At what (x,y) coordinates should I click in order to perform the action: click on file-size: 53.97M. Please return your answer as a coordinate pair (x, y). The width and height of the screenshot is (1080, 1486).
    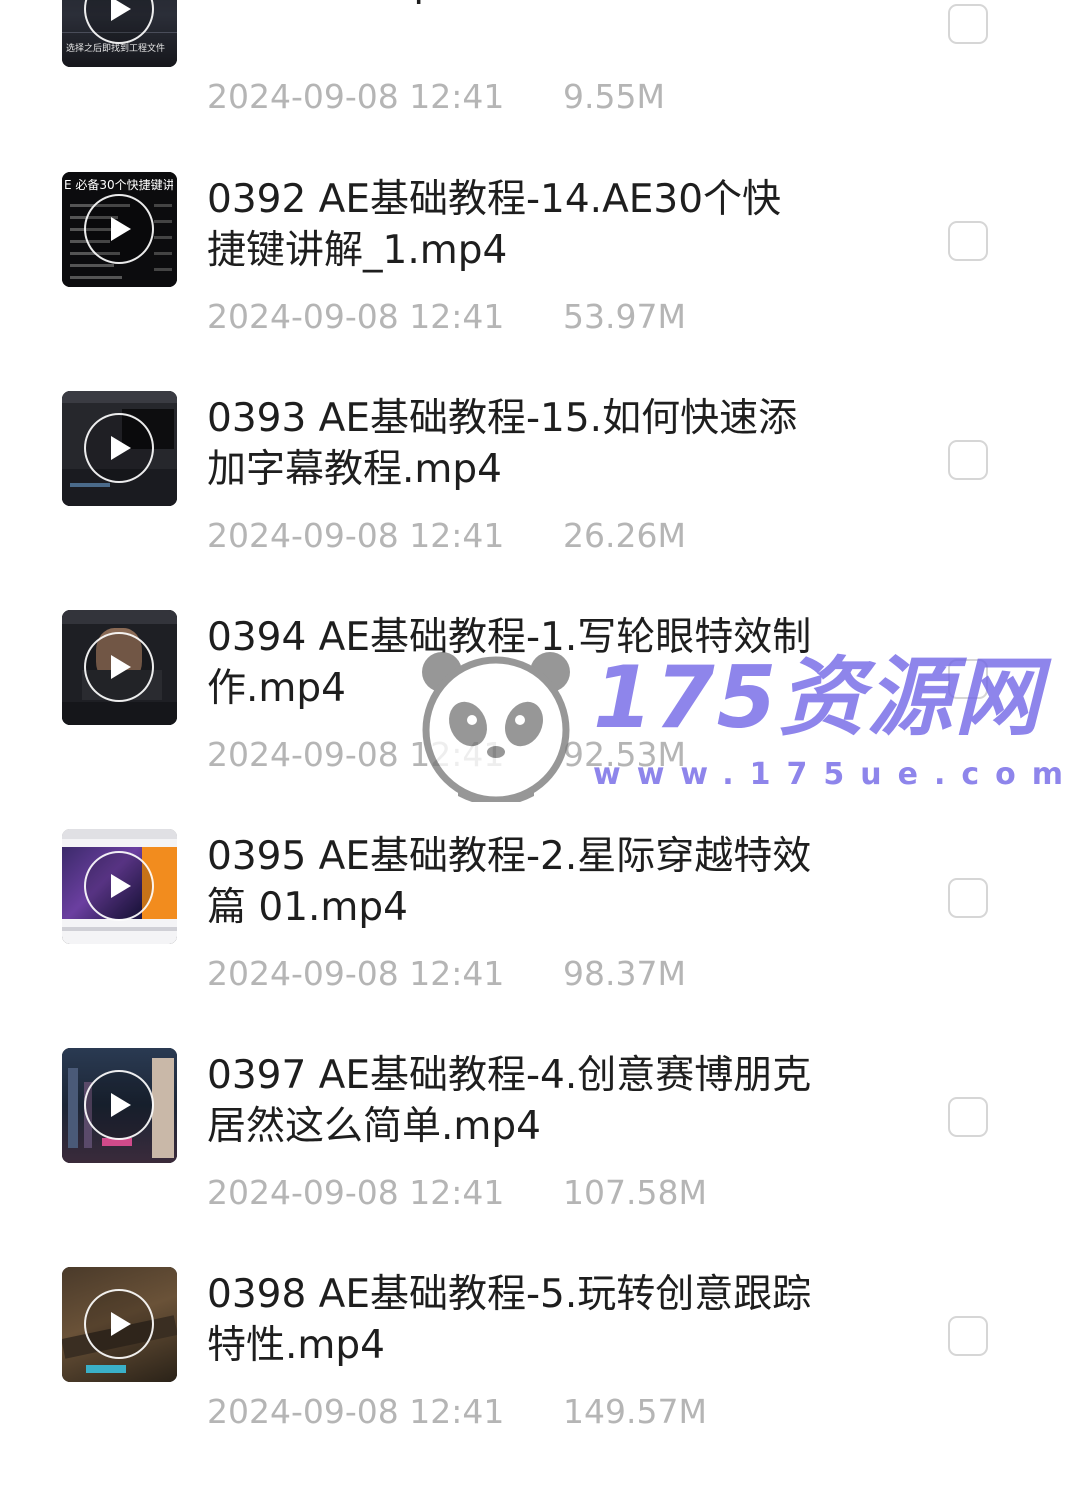
    Looking at the image, I should click on (624, 316).